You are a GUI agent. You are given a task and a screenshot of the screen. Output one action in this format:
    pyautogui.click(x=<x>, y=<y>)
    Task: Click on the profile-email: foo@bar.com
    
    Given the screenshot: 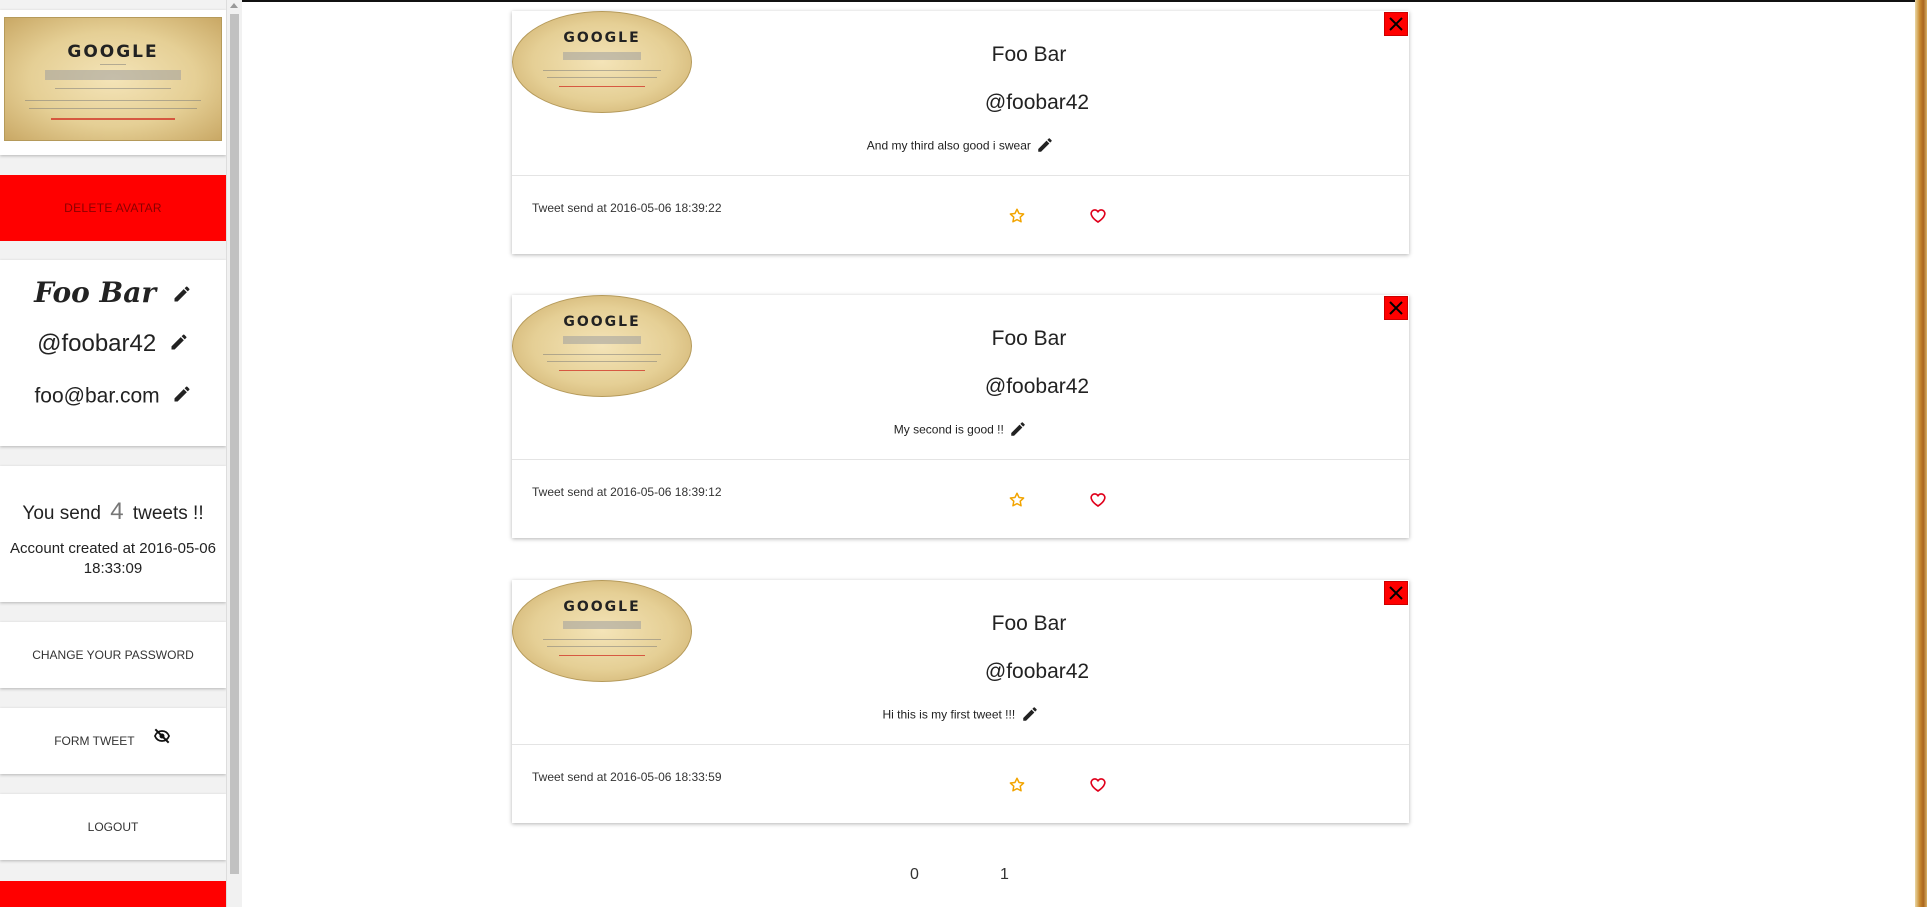 What is the action you would take?
    pyautogui.click(x=97, y=396)
    